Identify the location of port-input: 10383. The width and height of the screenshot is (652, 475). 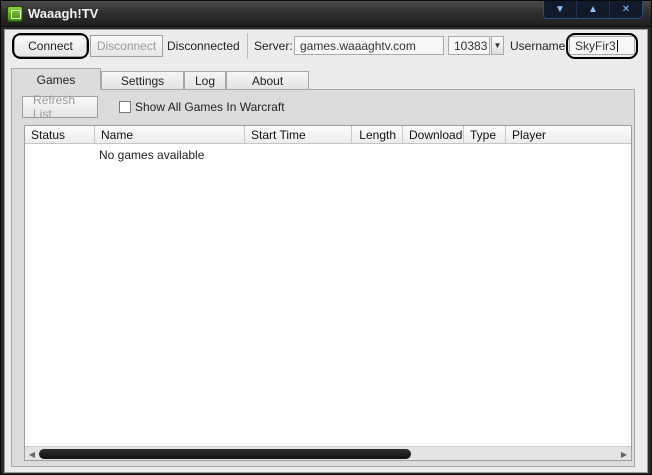
(469, 45).